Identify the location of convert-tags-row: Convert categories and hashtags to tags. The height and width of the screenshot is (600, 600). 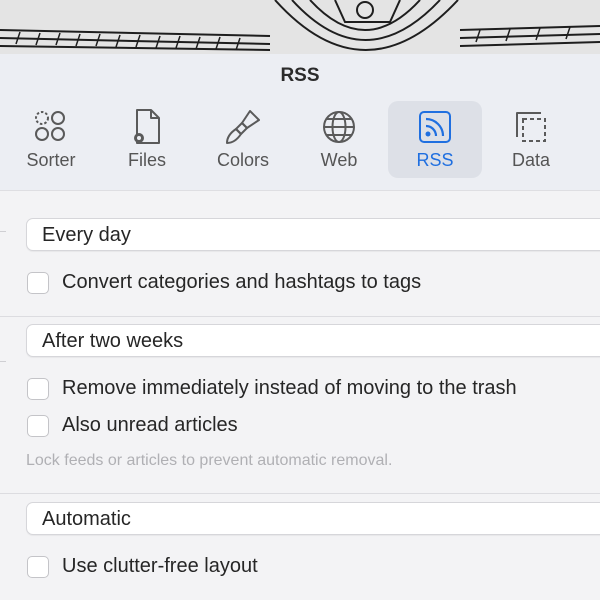
(313, 283).